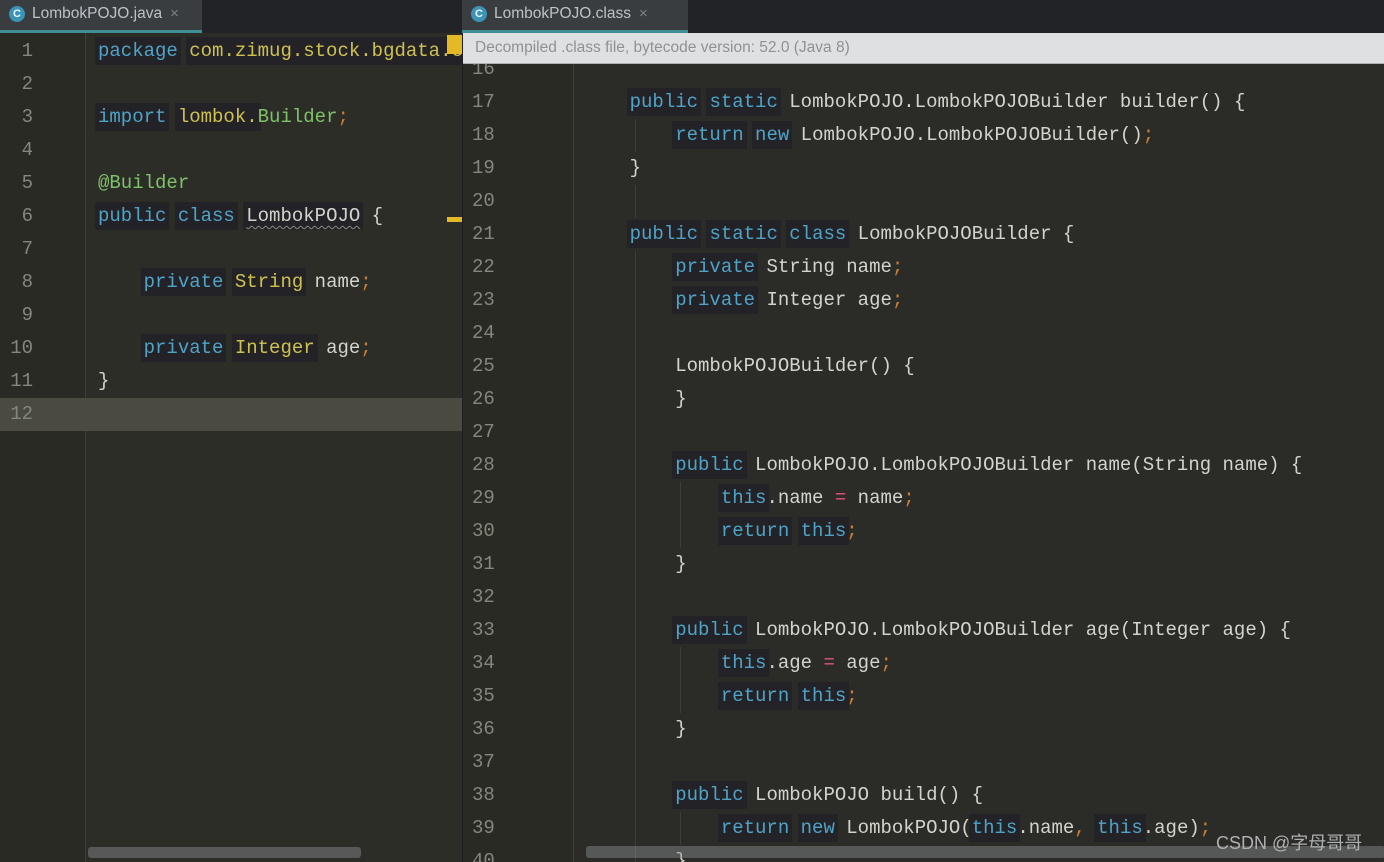  What do you see at coordinates (923, 333) in the screenshot?
I see `code-line: 24` at bounding box center [923, 333].